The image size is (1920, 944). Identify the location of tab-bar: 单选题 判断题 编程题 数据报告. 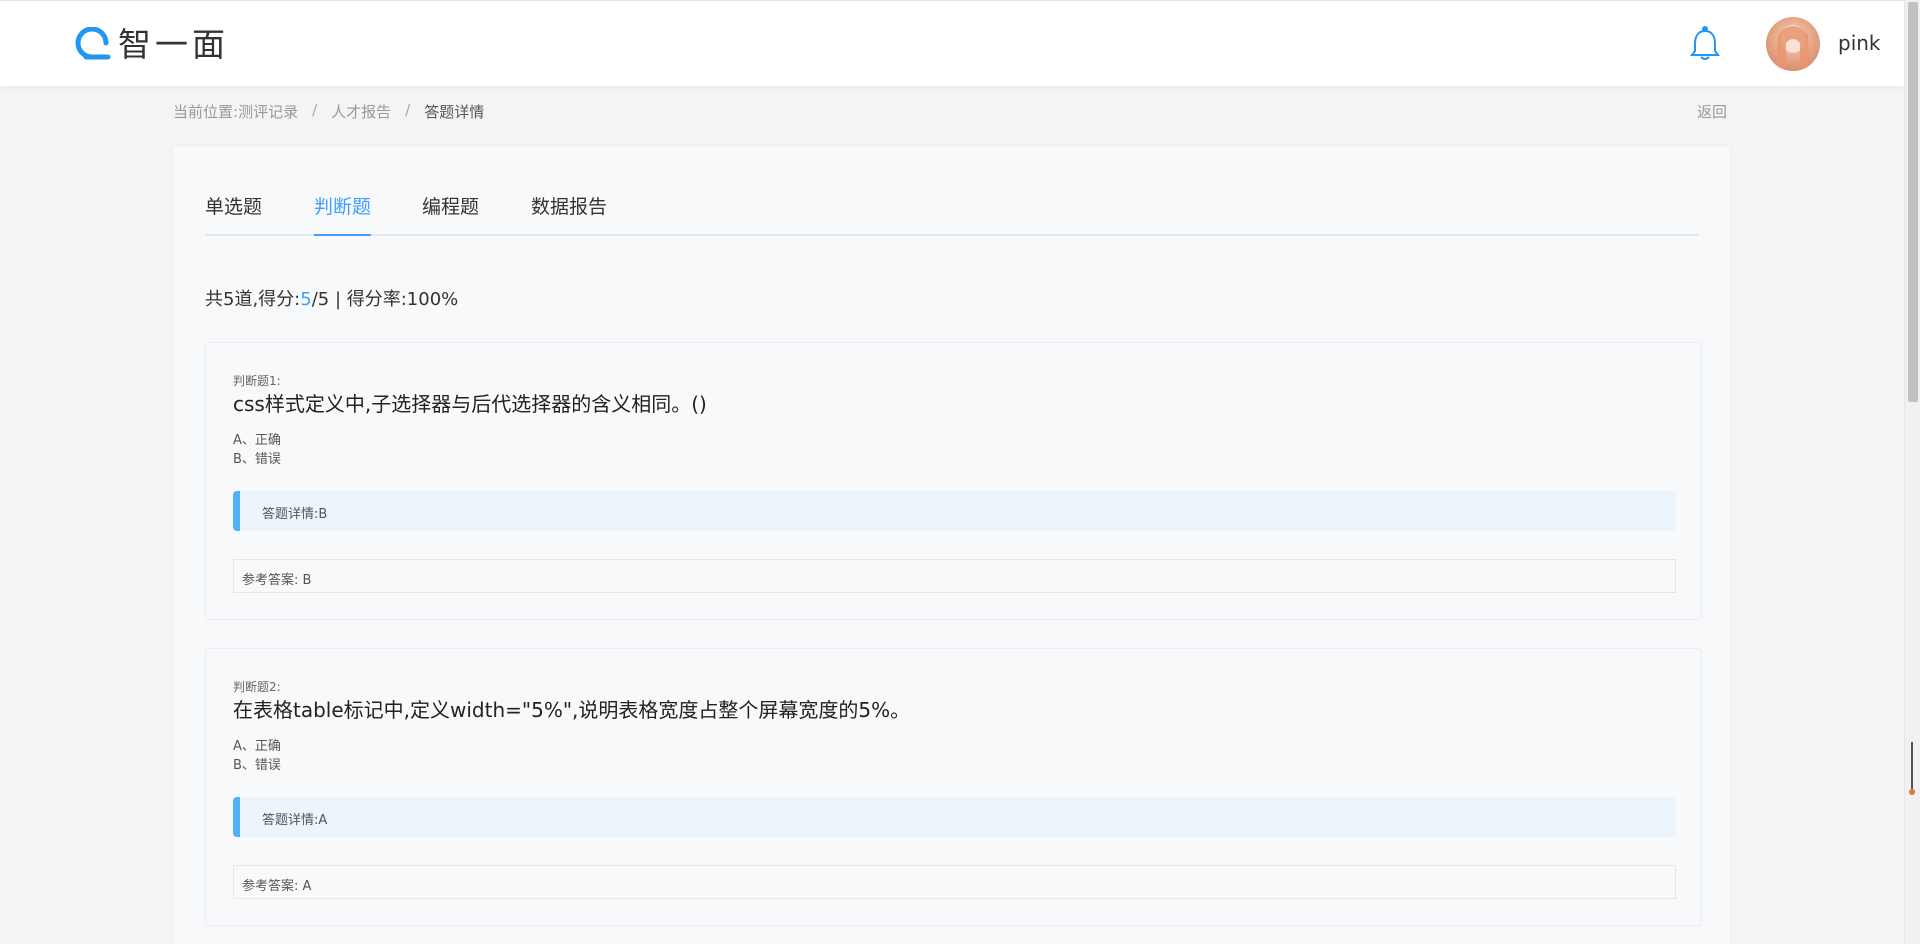
(952, 213).